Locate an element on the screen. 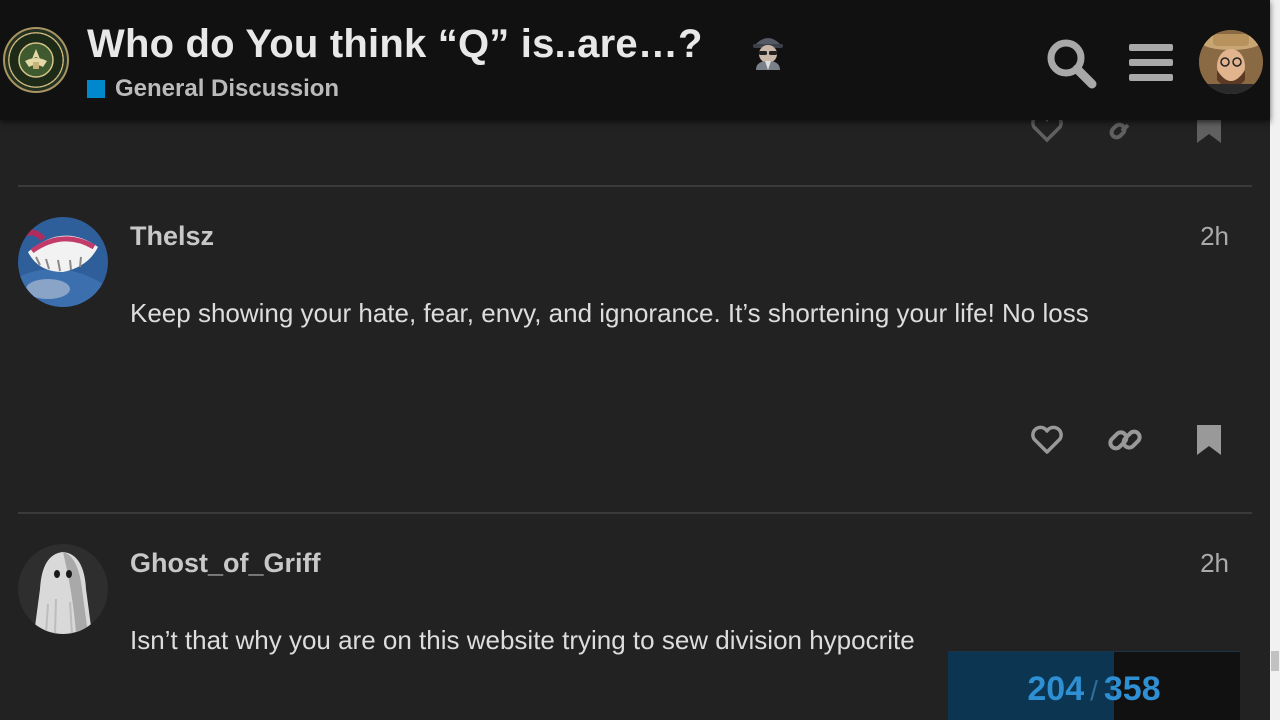 The image size is (1280, 720). topic-progress: 204/358 is located at coordinates (1094, 685).